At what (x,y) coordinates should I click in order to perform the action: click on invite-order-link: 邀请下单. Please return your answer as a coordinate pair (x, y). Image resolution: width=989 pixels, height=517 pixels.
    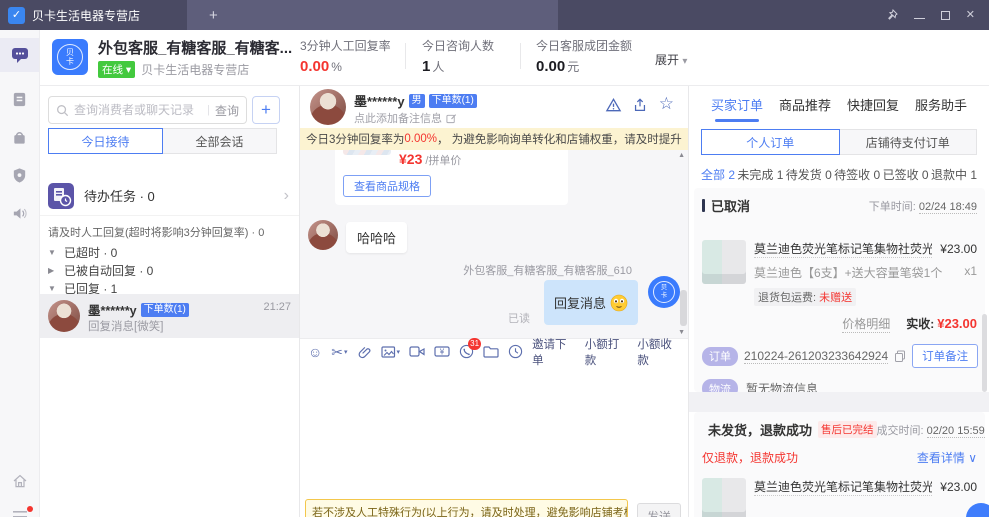
    Looking at the image, I should click on (553, 352).